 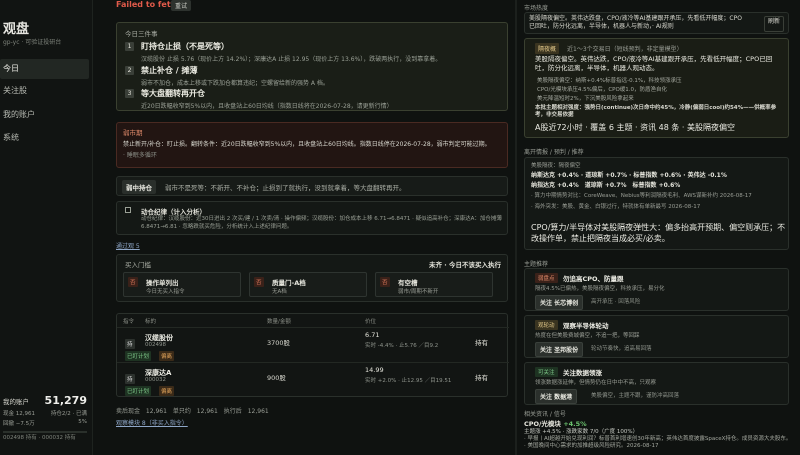 I want to click on intel-item: · 海外突发：美股、黄金、白银过行，特就体有单新最写 2026-08-17, so click(x=616, y=207).